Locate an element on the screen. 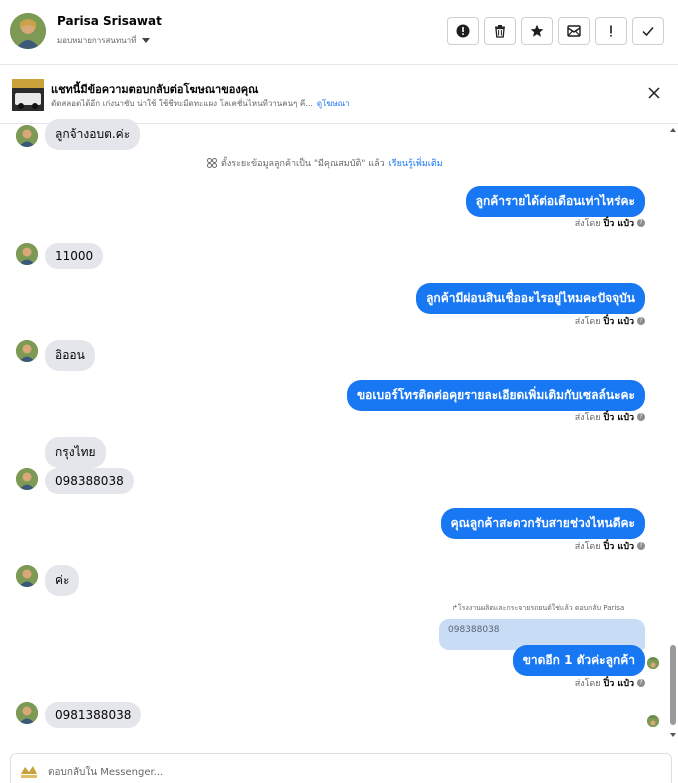 The width and height of the screenshot is (678, 783). star-button is located at coordinates (537, 31).